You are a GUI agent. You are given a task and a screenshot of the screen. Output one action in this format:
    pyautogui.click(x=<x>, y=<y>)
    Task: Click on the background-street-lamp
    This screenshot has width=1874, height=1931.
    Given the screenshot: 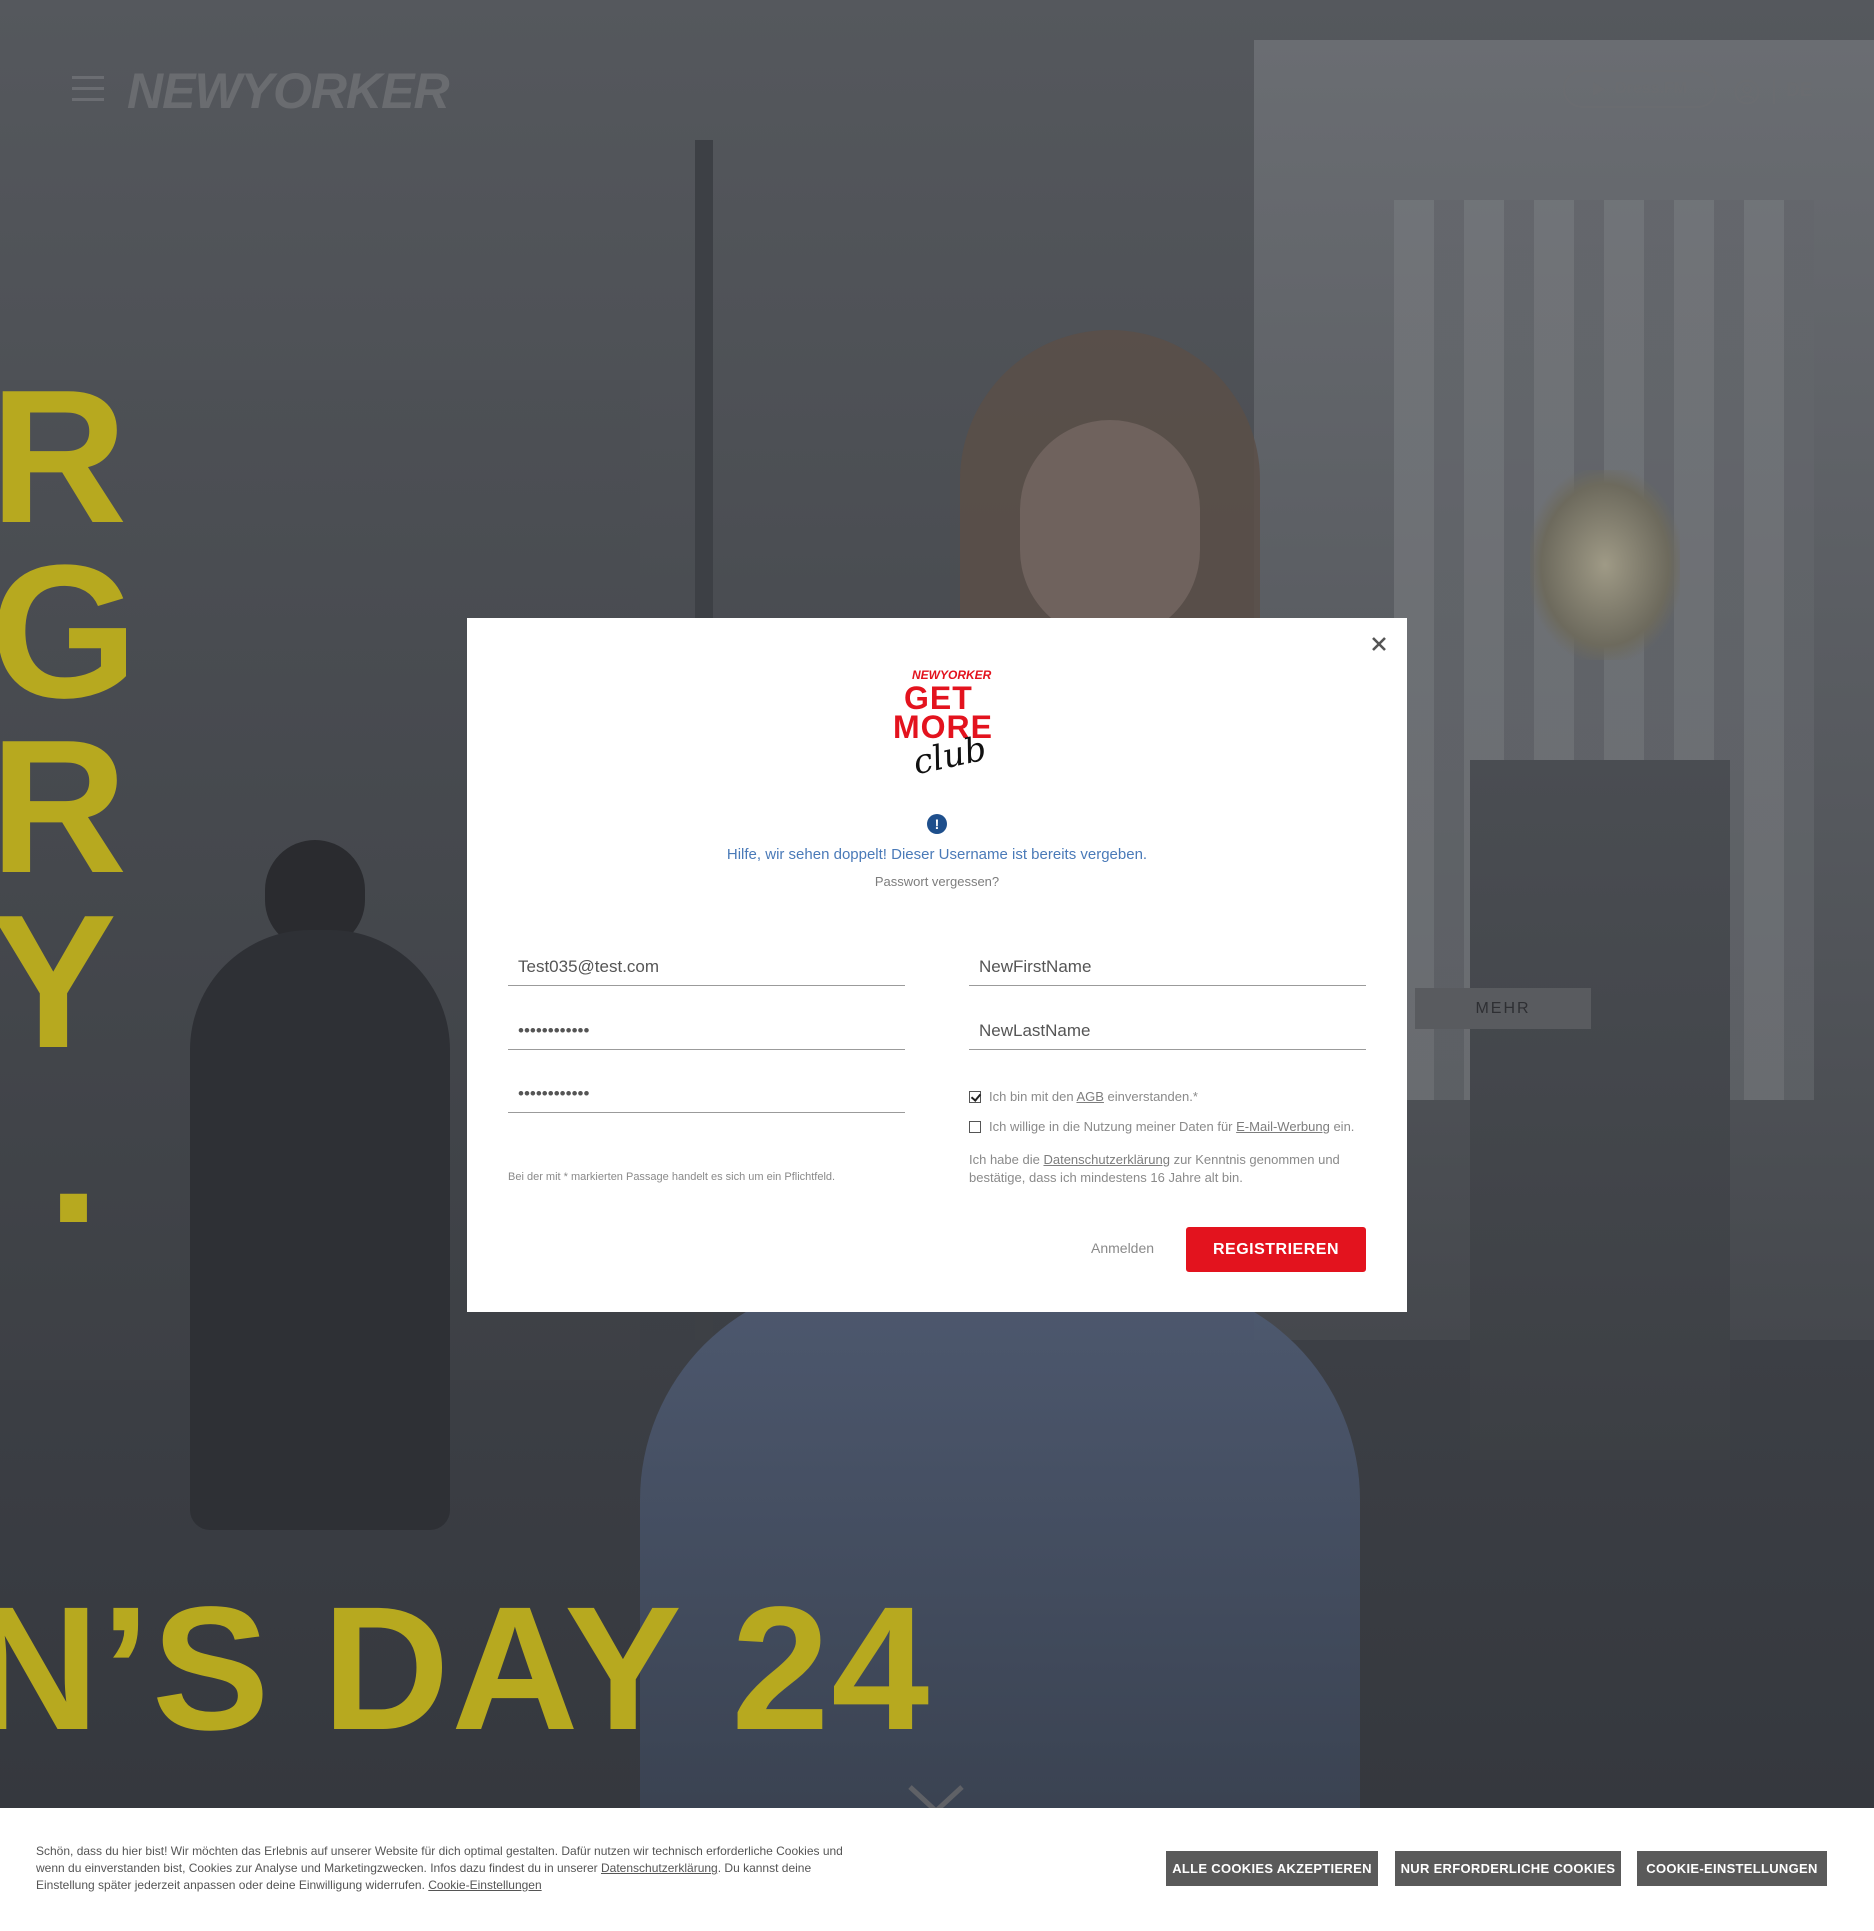 What is the action you would take?
    pyautogui.click(x=1605, y=565)
    